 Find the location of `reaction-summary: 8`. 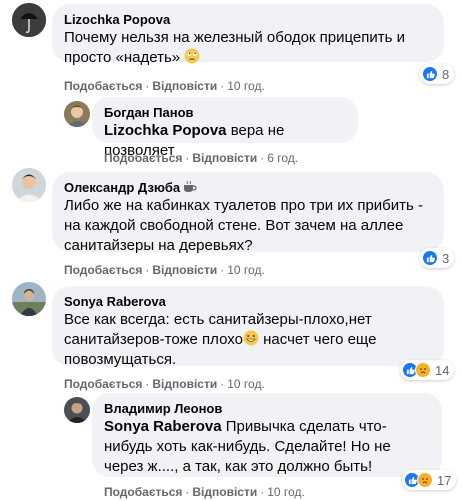

reaction-summary: 8 is located at coordinates (437, 74).